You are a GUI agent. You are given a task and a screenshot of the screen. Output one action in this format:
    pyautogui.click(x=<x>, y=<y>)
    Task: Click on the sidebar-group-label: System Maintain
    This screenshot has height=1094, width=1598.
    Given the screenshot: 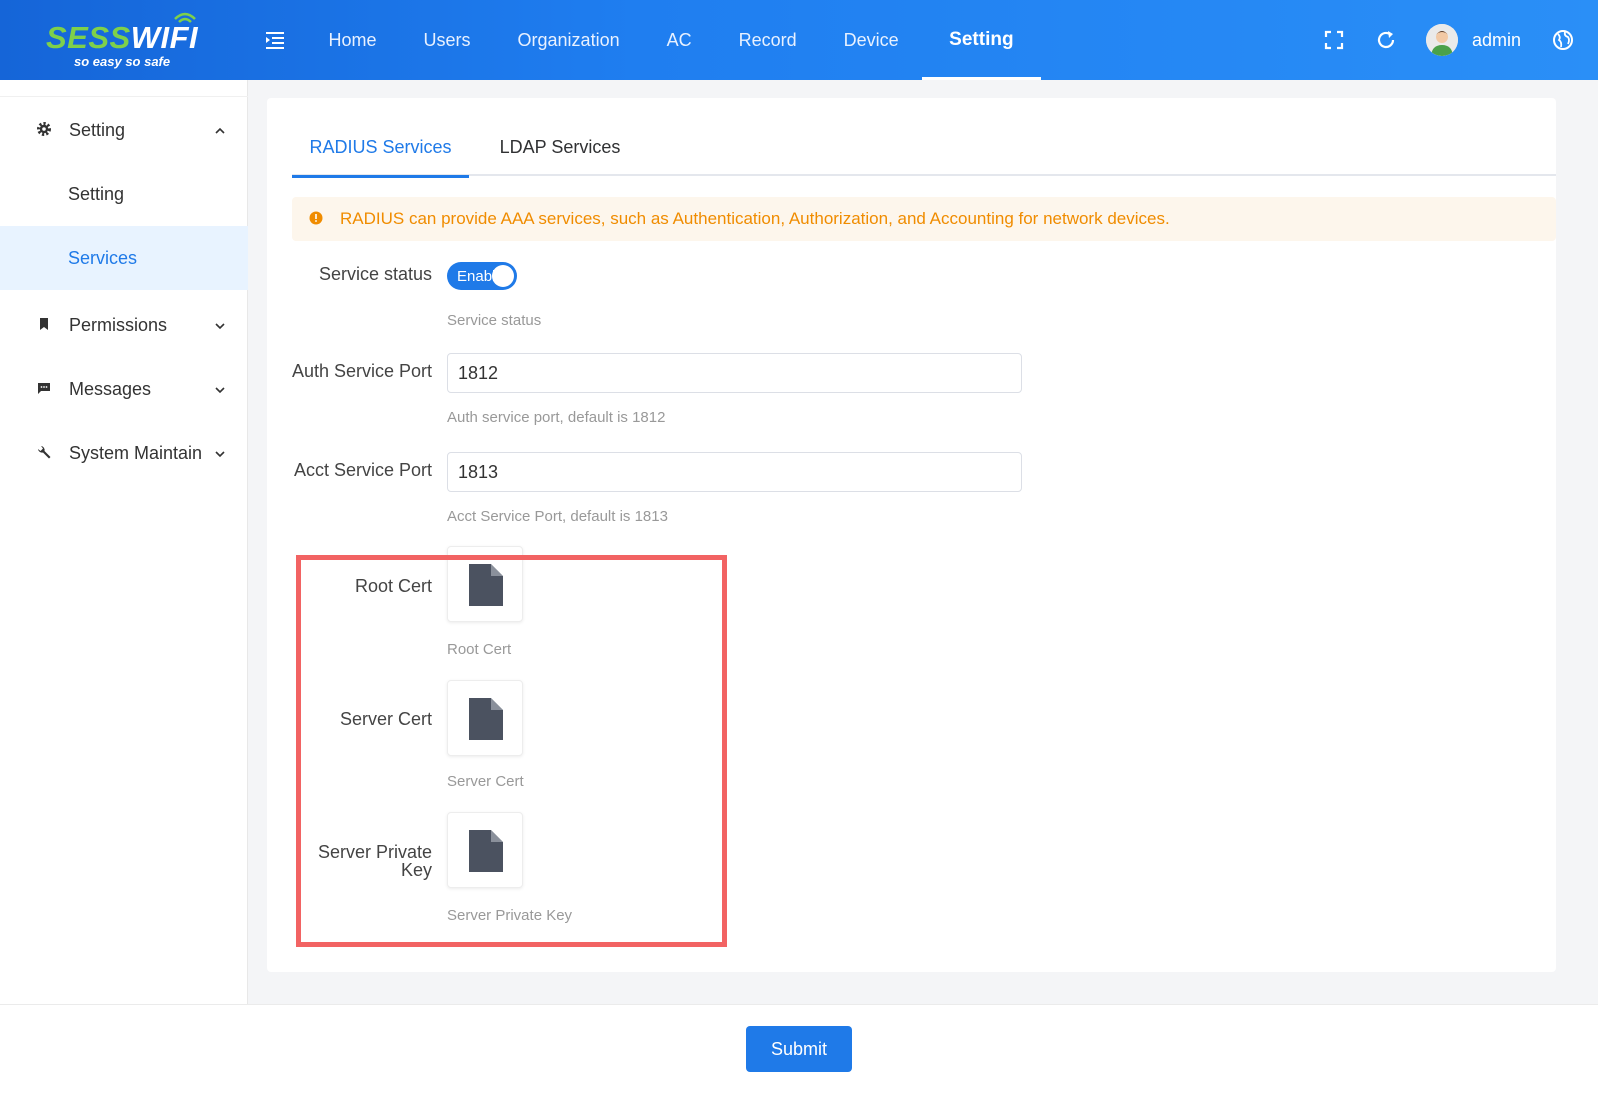 What is the action you would take?
    pyautogui.click(x=136, y=452)
    